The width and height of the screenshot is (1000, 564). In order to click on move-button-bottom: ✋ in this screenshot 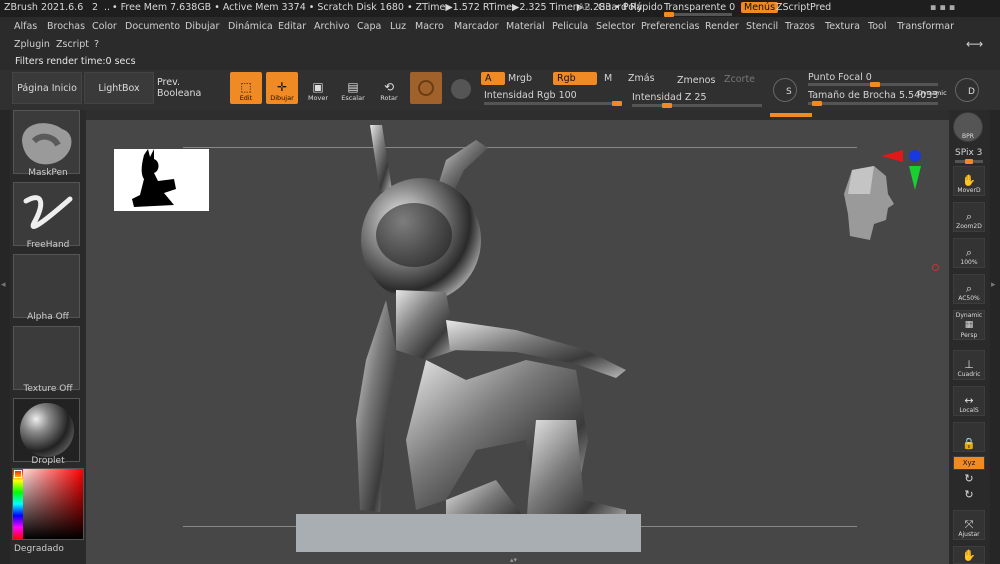, I will do `click(969, 555)`.